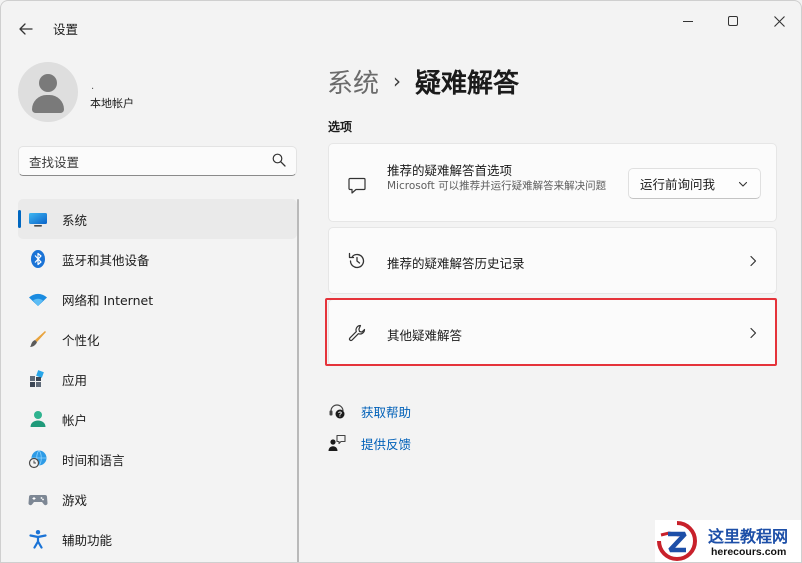 The image size is (802, 563). I want to click on minimize-button, so click(688, 21).